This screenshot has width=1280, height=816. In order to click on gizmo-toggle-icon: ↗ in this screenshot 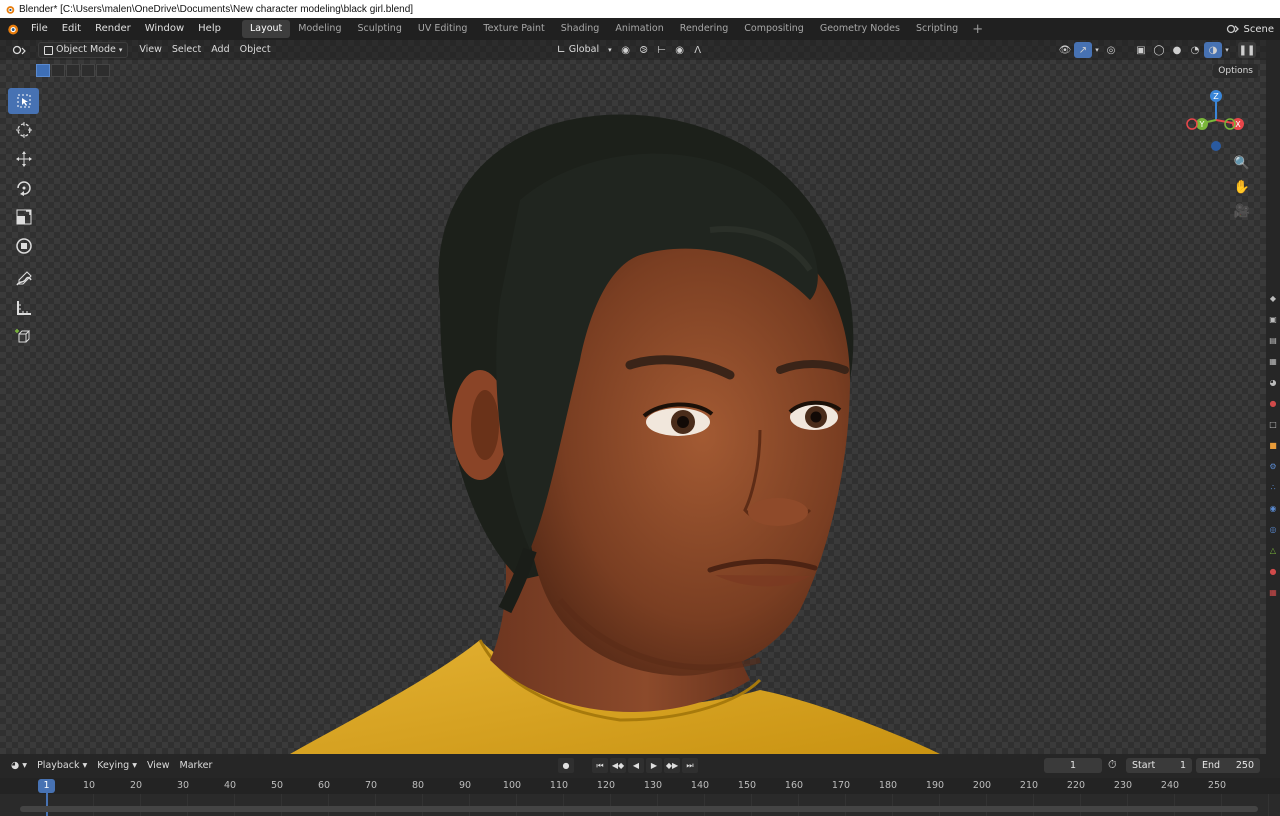, I will do `click(1083, 50)`.